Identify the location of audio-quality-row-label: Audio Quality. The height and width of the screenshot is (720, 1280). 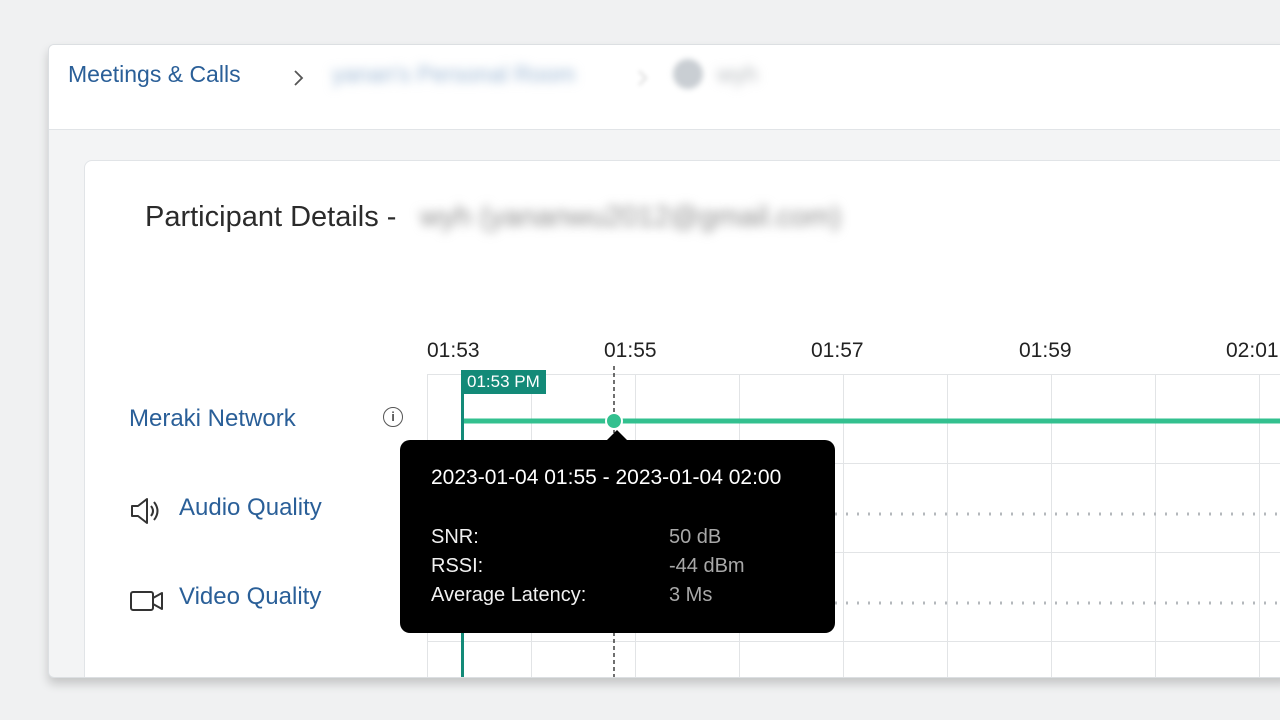
(250, 508).